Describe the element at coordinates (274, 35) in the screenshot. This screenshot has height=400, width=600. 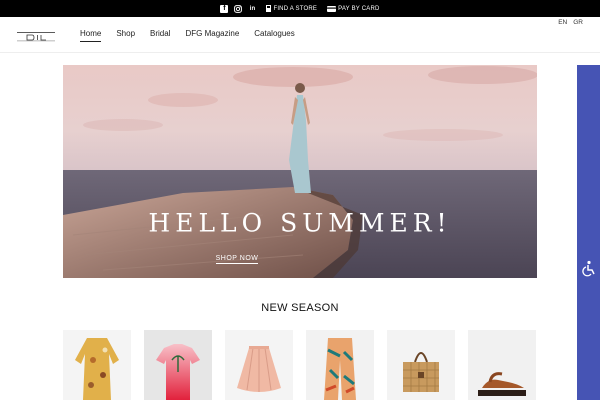
I see `nav-catalogues: Catalogues` at that location.